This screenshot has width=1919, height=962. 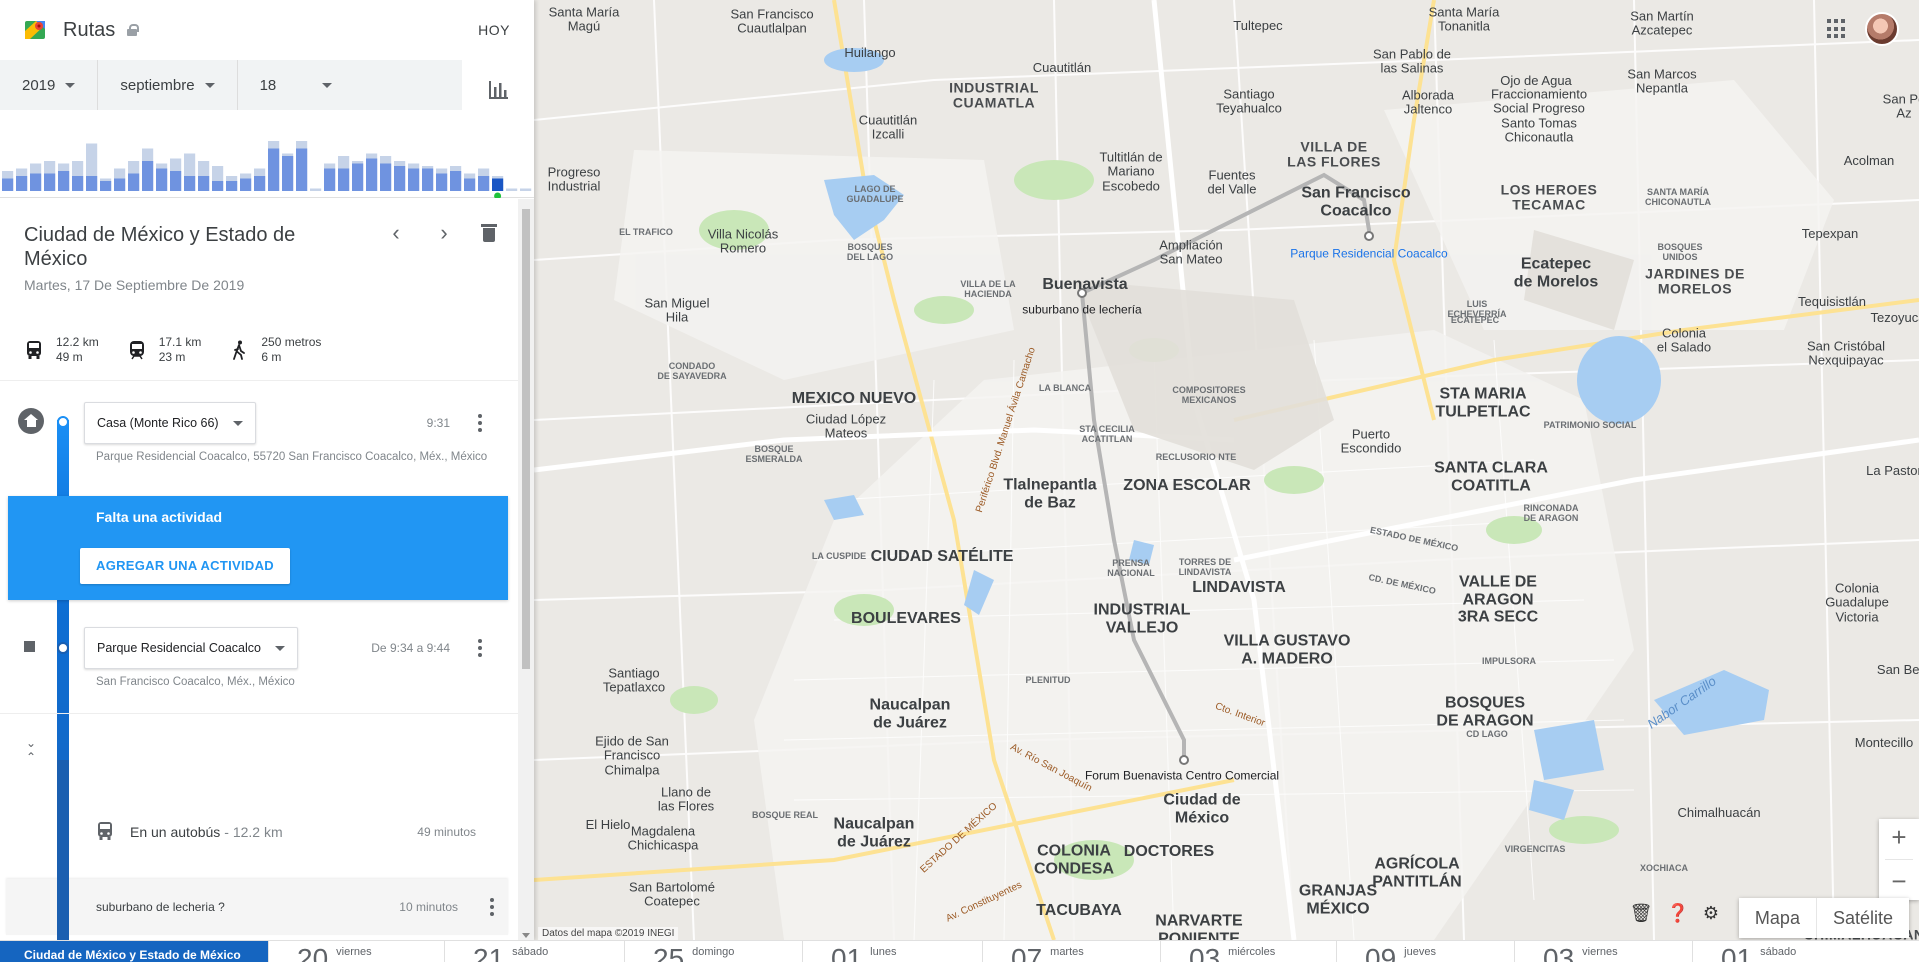 I want to click on map-action-icons: 🗑 ❓ ⚙, so click(x=1674, y=913).